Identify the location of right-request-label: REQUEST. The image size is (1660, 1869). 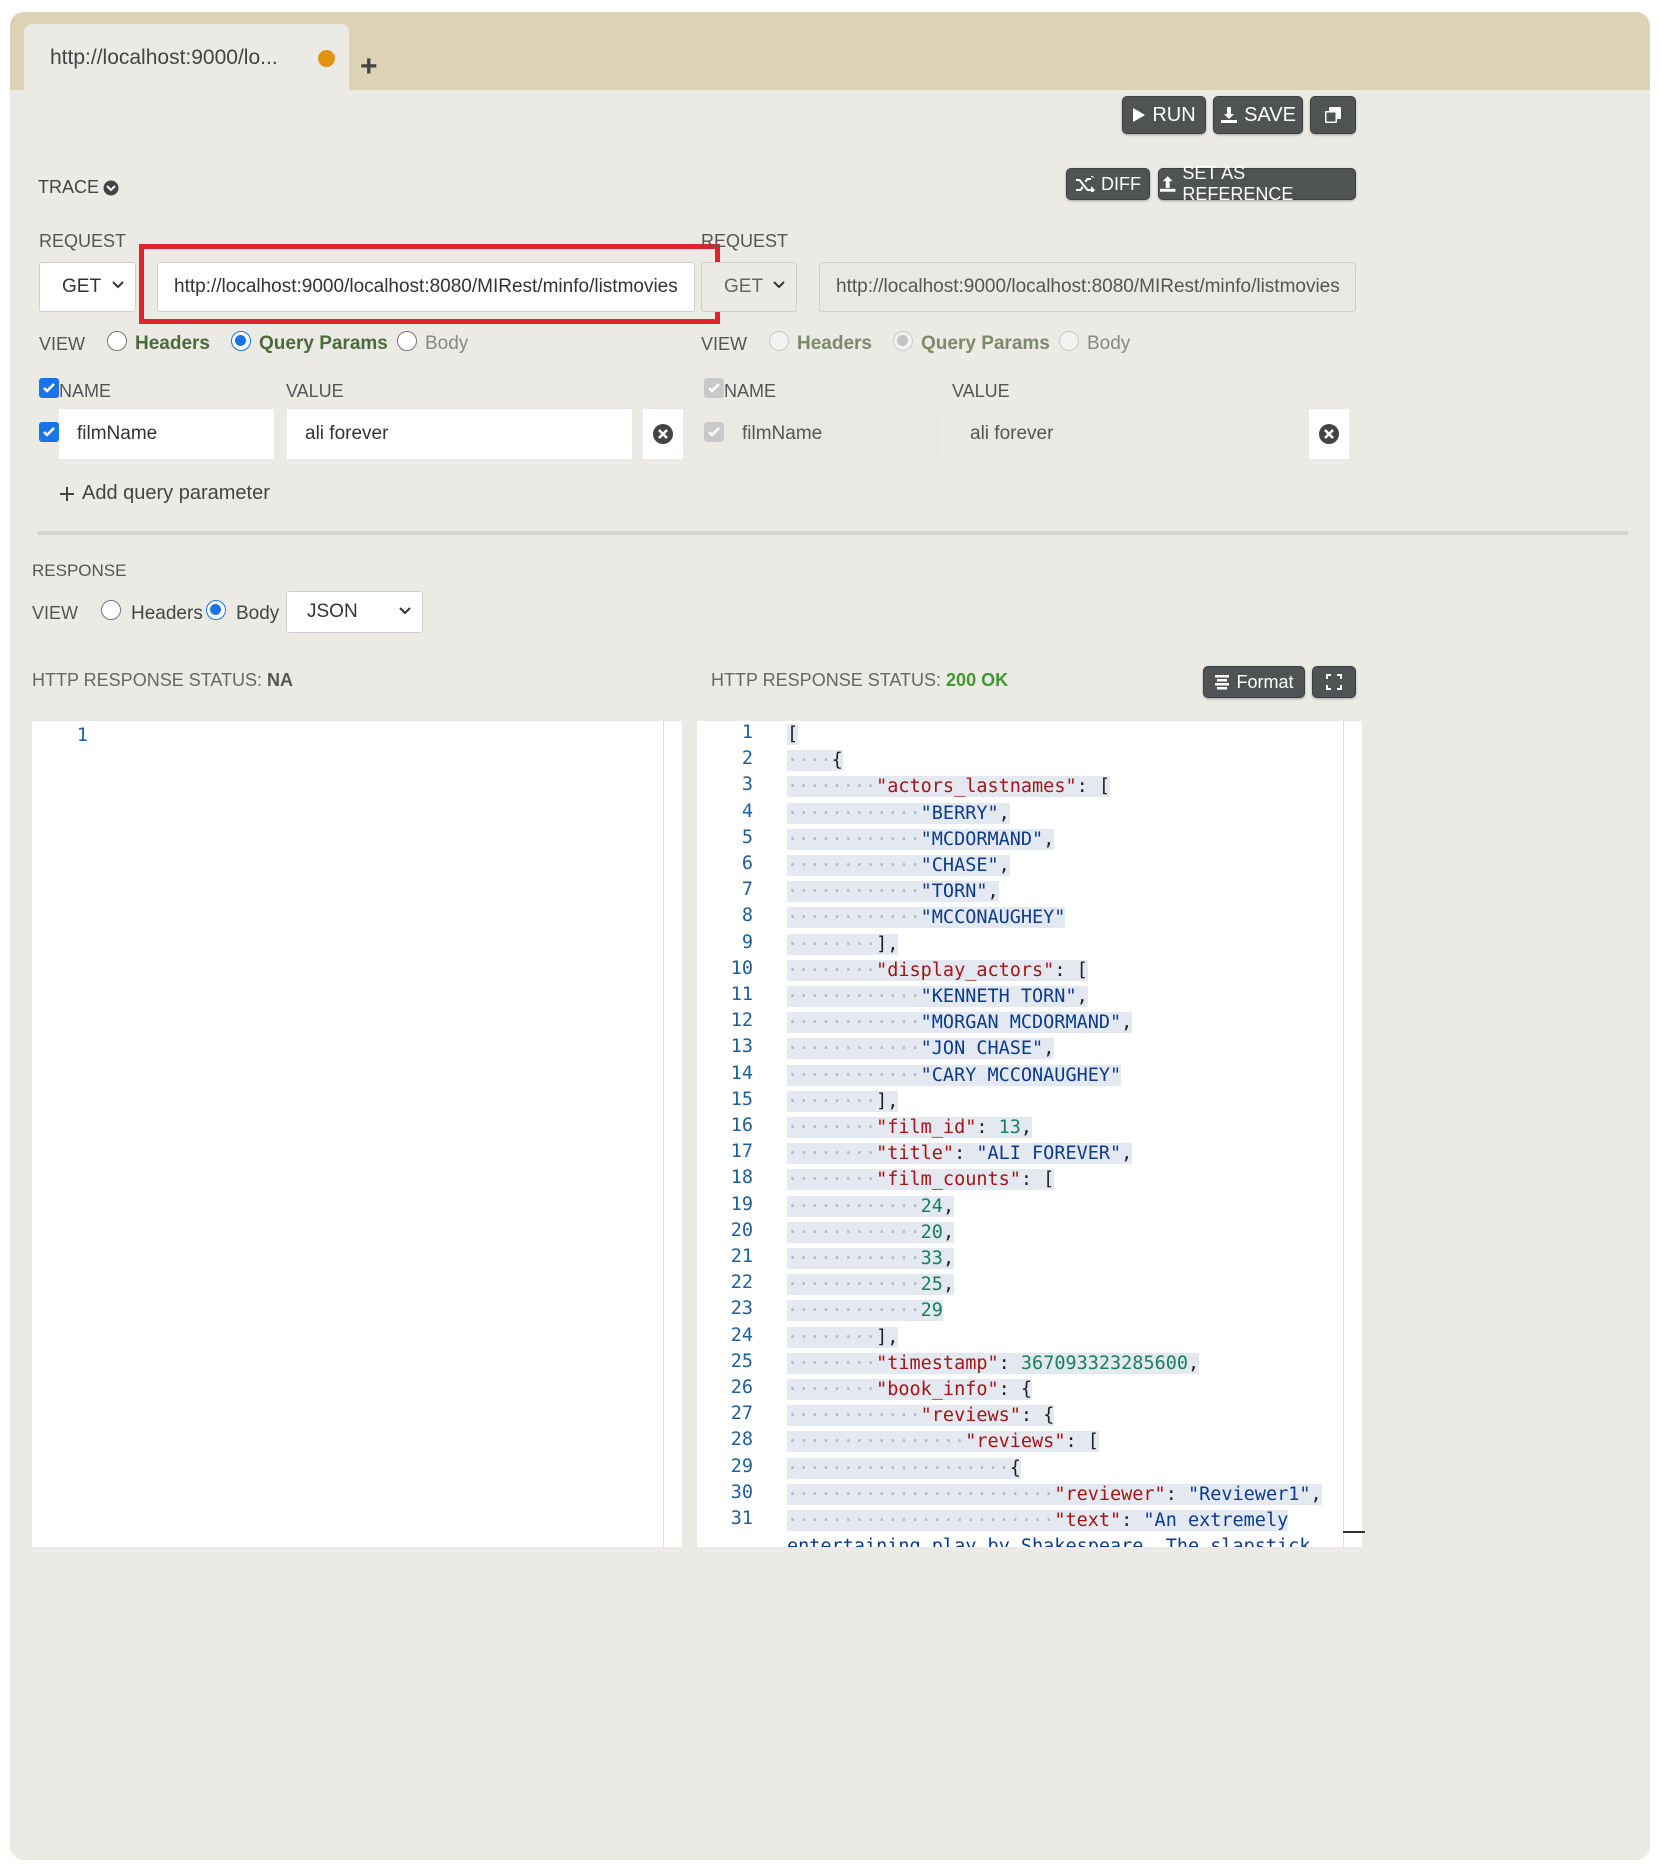
(745, 241).